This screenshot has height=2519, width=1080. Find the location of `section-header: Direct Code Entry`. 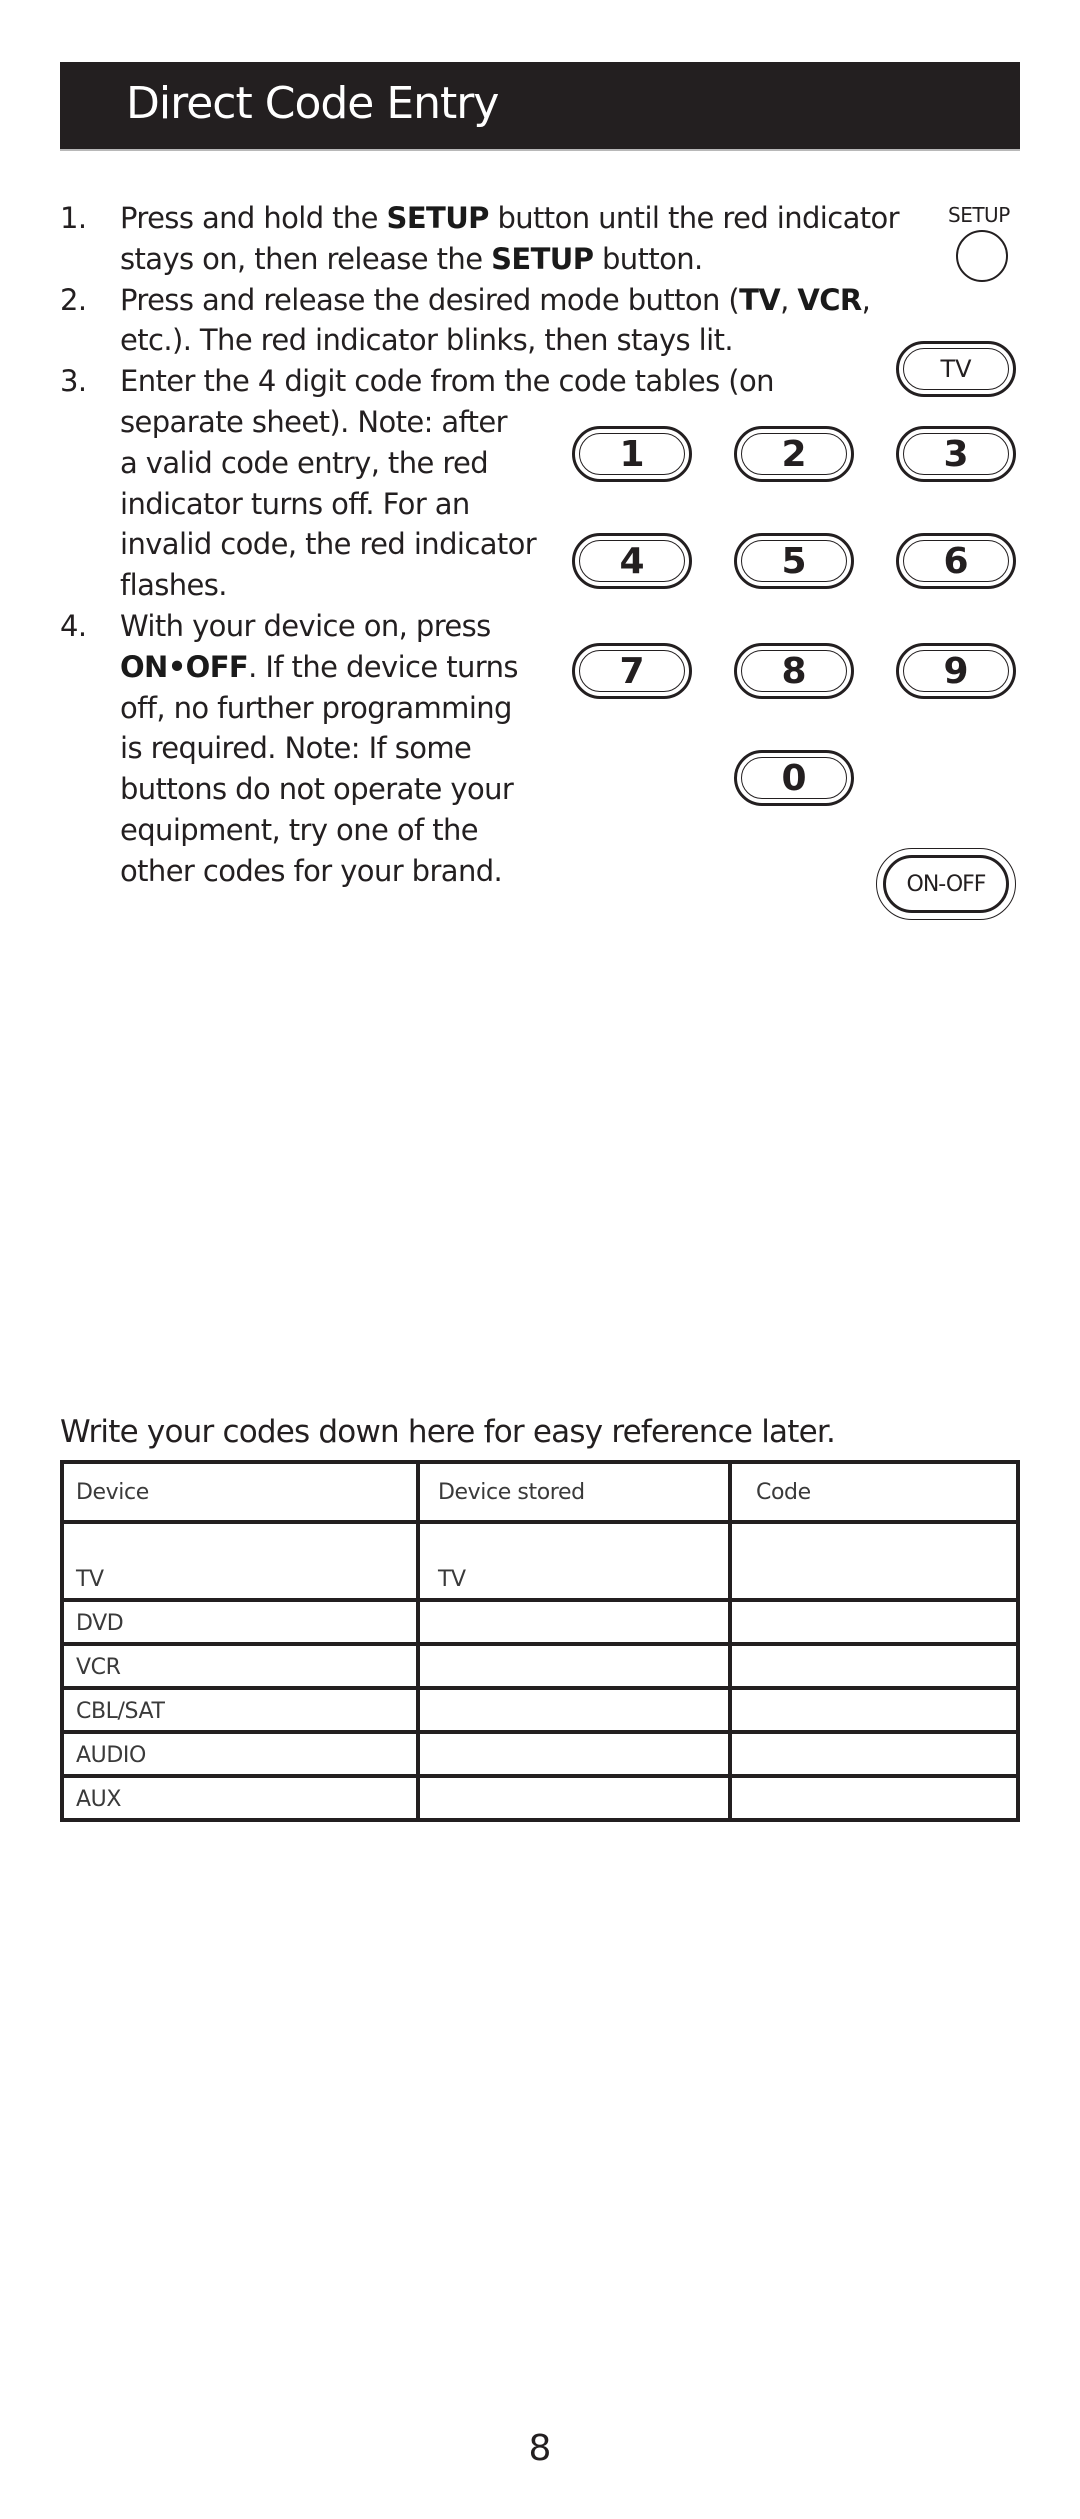

section-header: Direct Code Entry is located at coordinates (540, 105).